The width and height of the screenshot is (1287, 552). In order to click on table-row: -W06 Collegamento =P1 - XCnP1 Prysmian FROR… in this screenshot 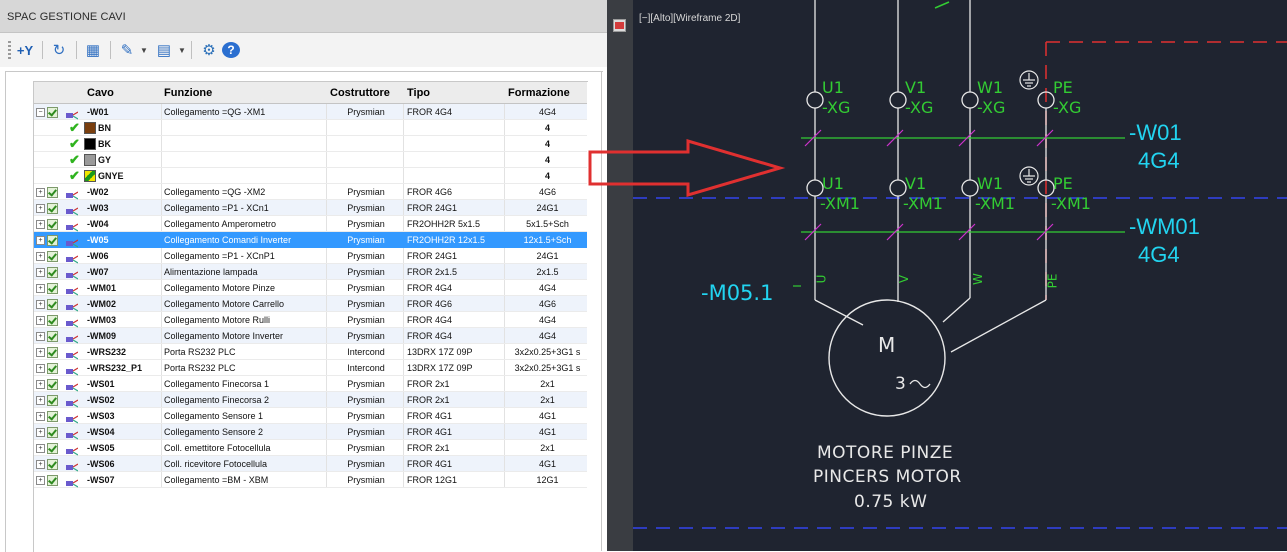, I will do `click(310, 256)`.